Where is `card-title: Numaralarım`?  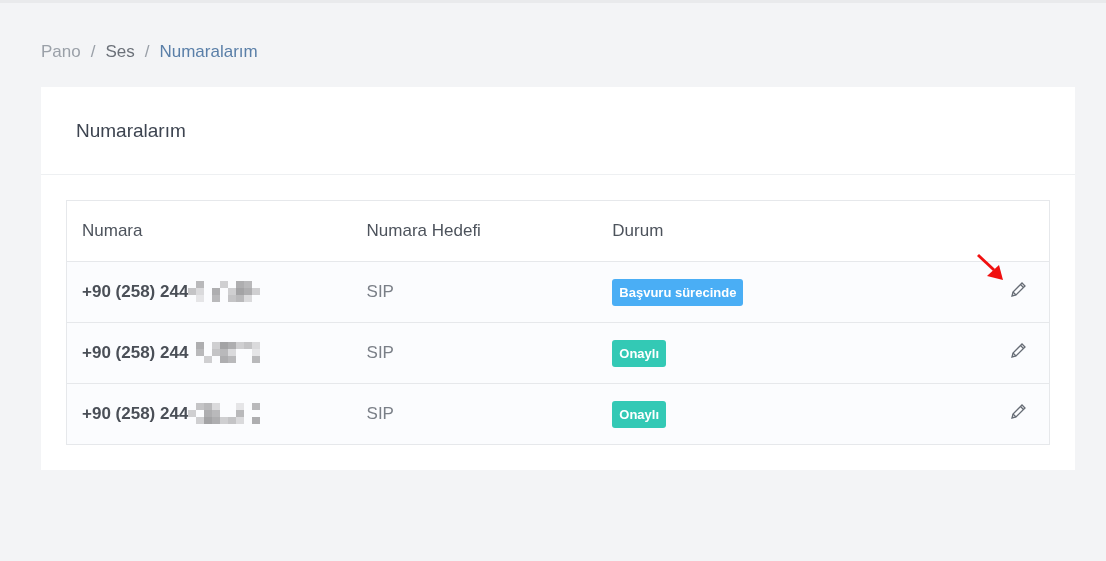
card-title: Numaralarım is located at coordinates (131, 130).